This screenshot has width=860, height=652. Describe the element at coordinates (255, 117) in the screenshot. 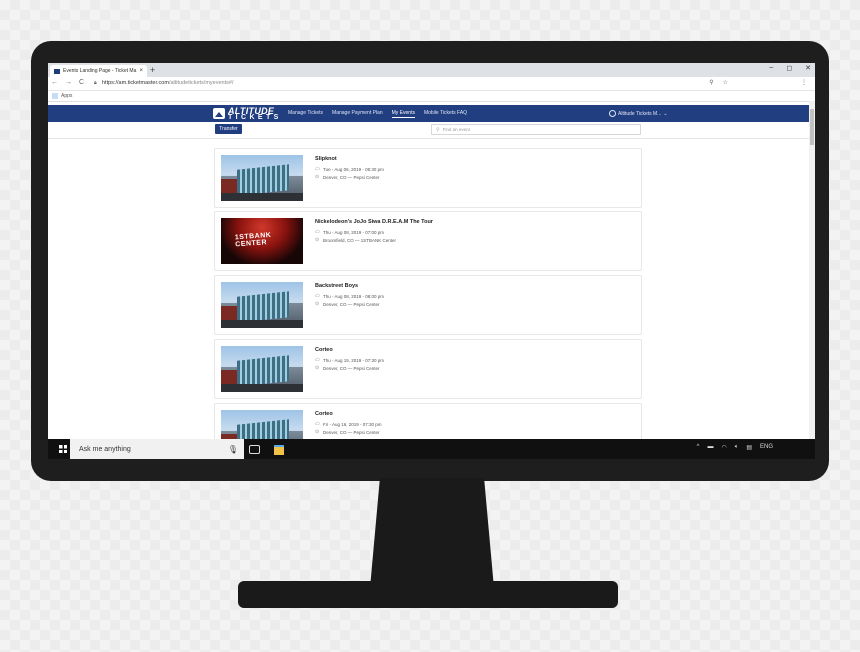

I see `logo-line-2: TICKETS` at that location.